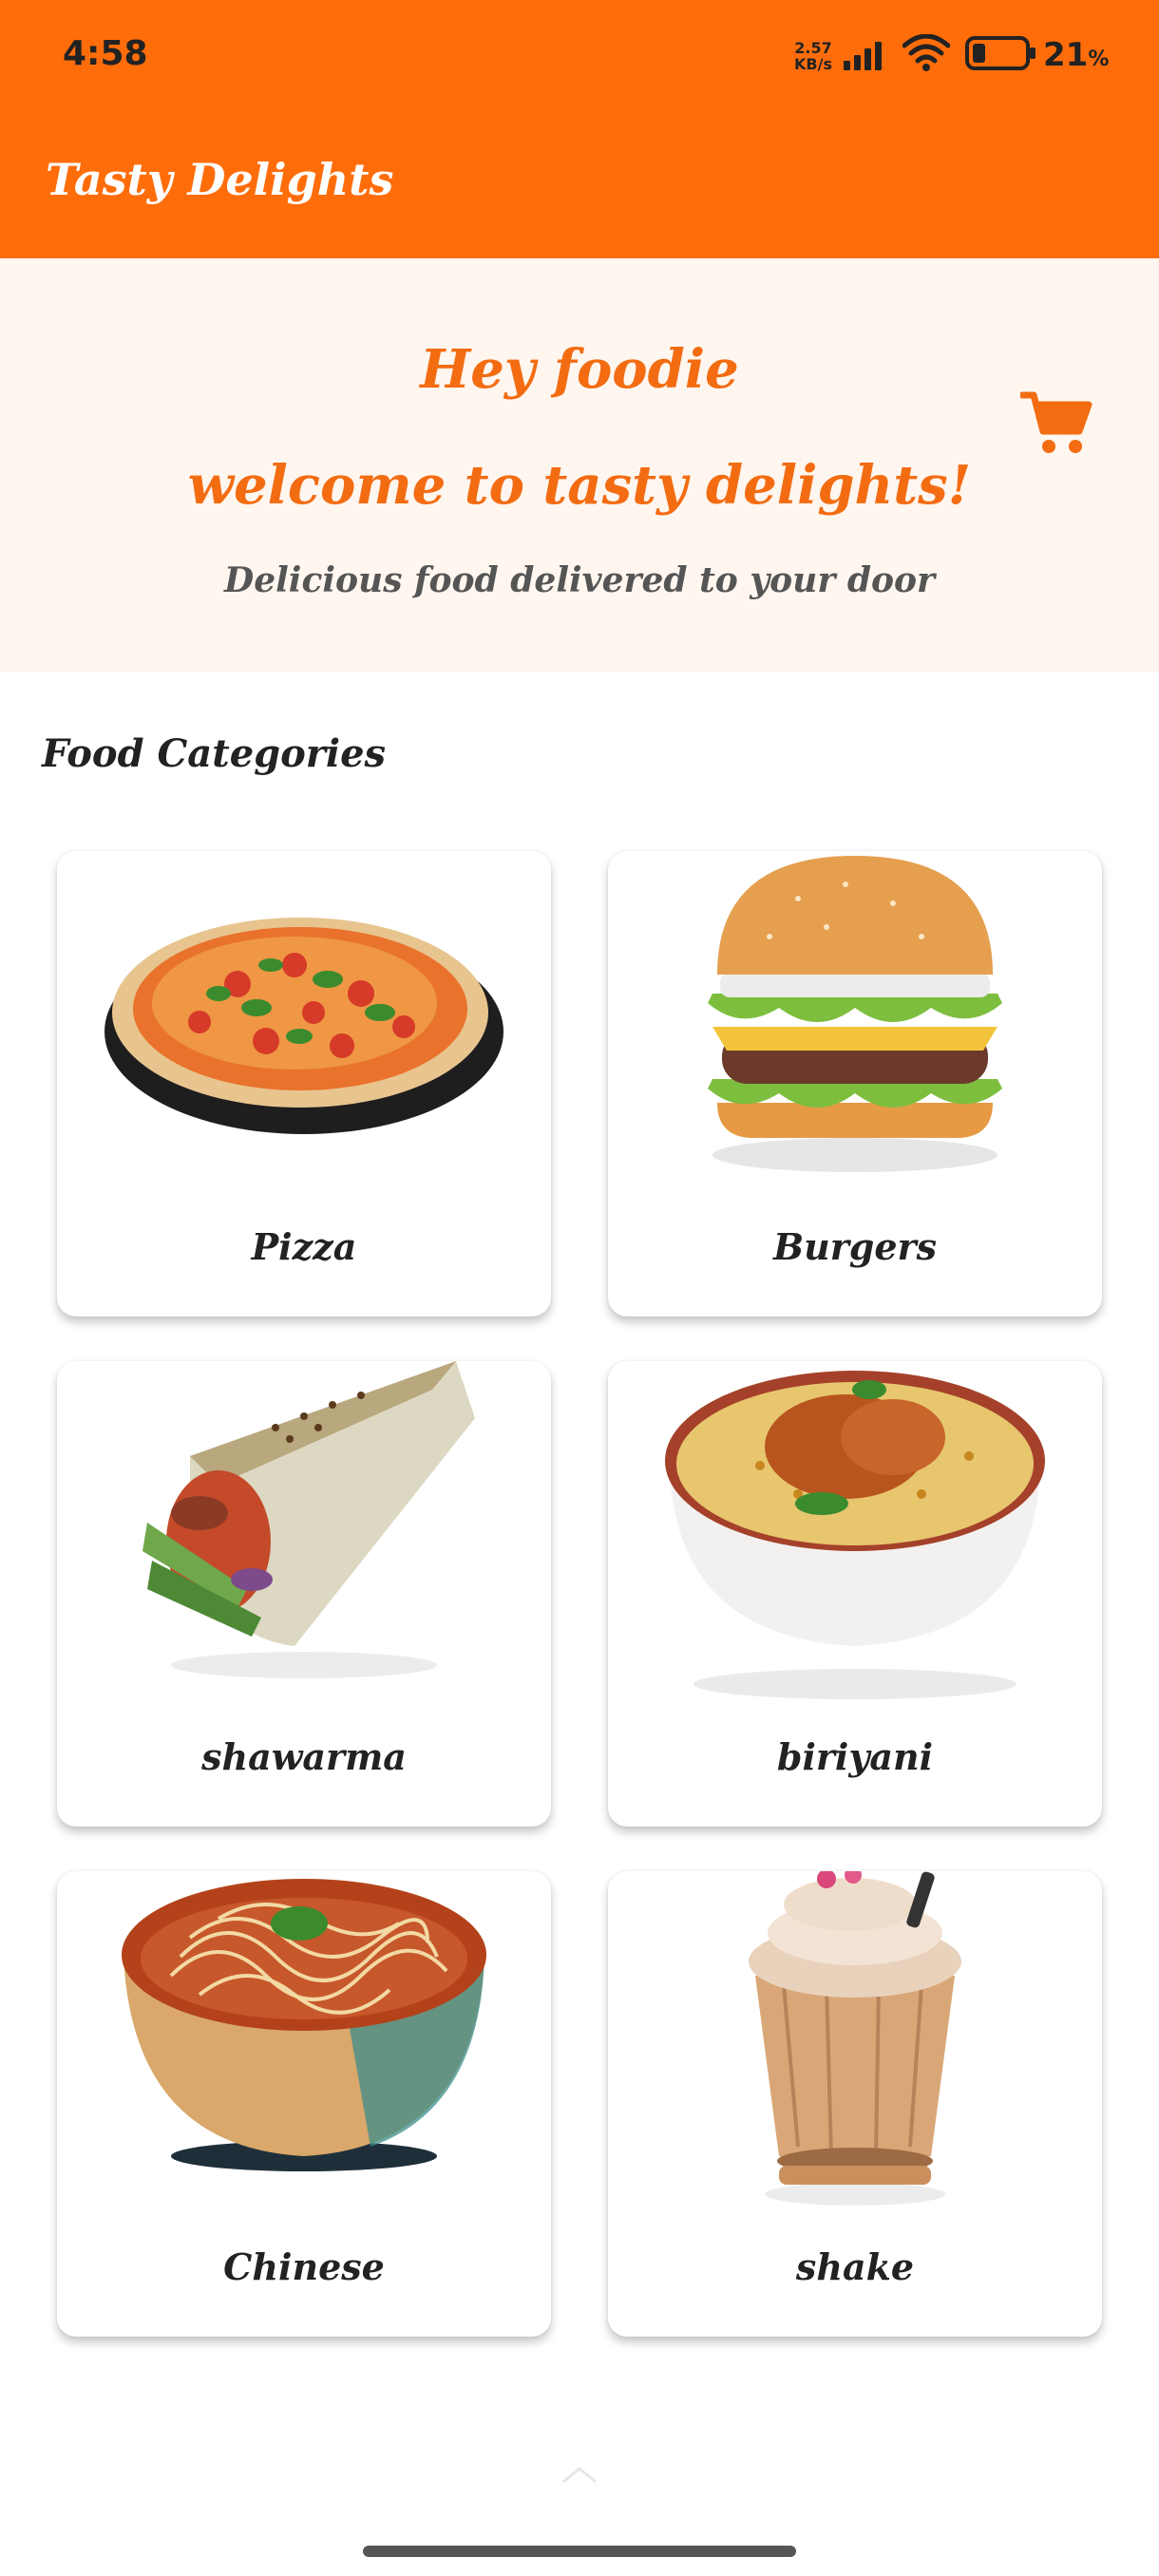 The width and height of the screenshot is (1159, 2576). What do you see at coordinates (863, 56) in the screenshot?
I see `cell-signal-icon` at bounding box center [863, 56].